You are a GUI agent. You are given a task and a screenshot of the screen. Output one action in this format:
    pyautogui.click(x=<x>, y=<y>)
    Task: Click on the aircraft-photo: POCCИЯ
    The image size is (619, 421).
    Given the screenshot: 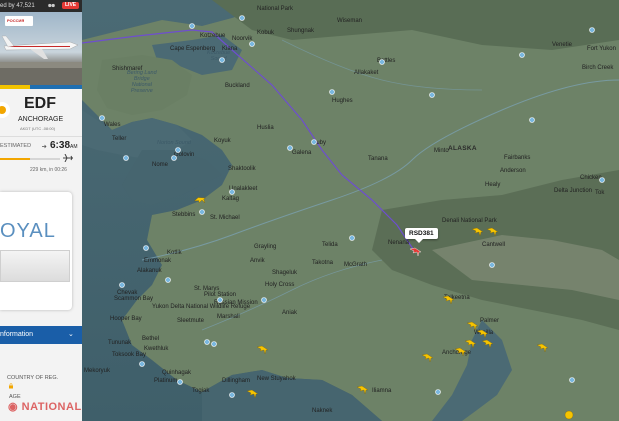 What is the action you would take?
    pyautogui.click(x=41, y=48)
    